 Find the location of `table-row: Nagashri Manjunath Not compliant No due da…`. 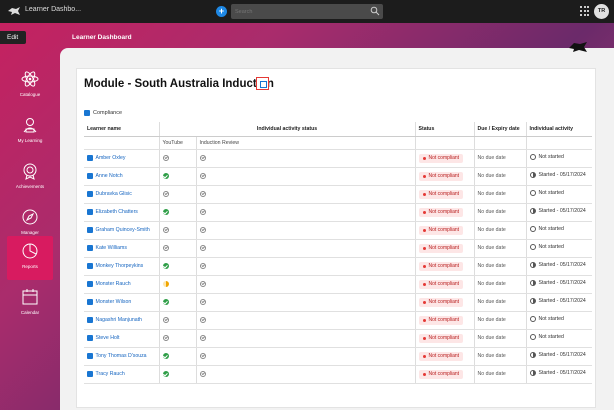

table-row: Nagashri Manjunath Not compliant No due da… is located at coordinates (338, 320).